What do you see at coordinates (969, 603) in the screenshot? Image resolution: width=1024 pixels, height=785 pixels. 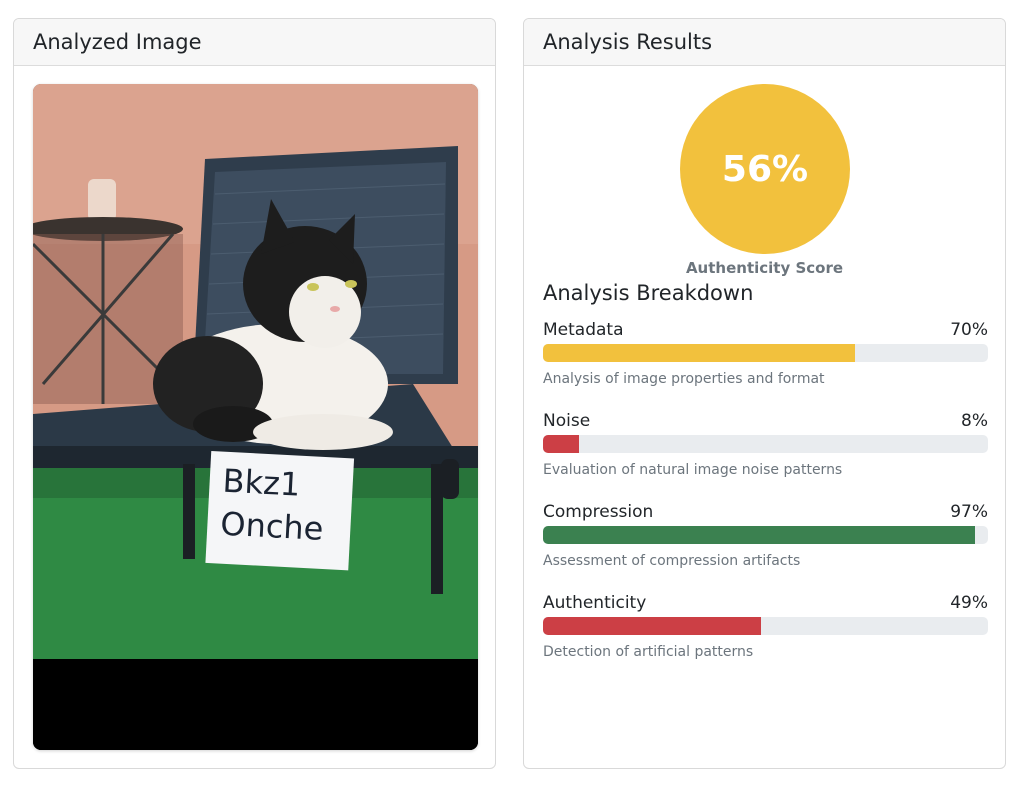 I see `metric-value: 49%` at bounding box center [969, 603].